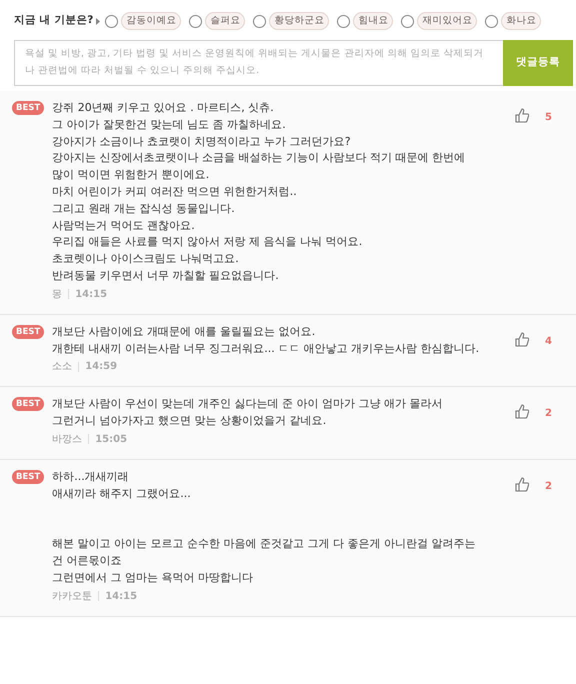  What do you see at coordinates (264, 527) in the screenshot?
I see `comment-text: 하하...개새끼래 애새끼라 해주지 그랬어요... 해본 말이고 아이는 모르고 순수한 마음에 준것같고 그게 다 좋은게 아니란걸 알려주는 건 어른몫이죠 그런면에서 그 엄마는 욕먹어 마땅합니다` at bounding box center [264, 527].